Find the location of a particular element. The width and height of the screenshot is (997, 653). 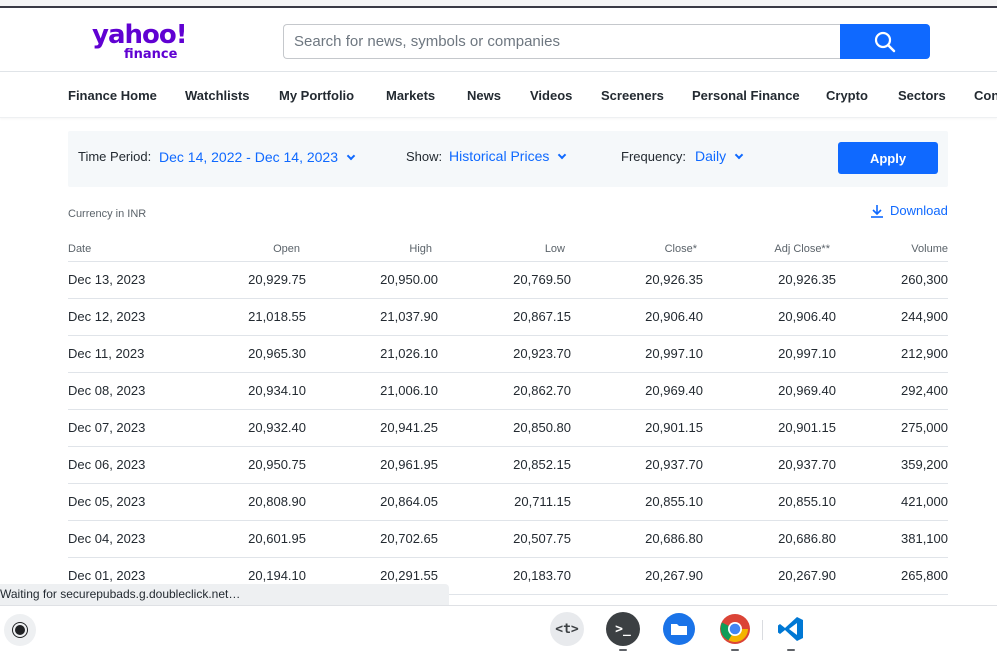

cell-volume: 421,000 is located at coordinates (892, 502).